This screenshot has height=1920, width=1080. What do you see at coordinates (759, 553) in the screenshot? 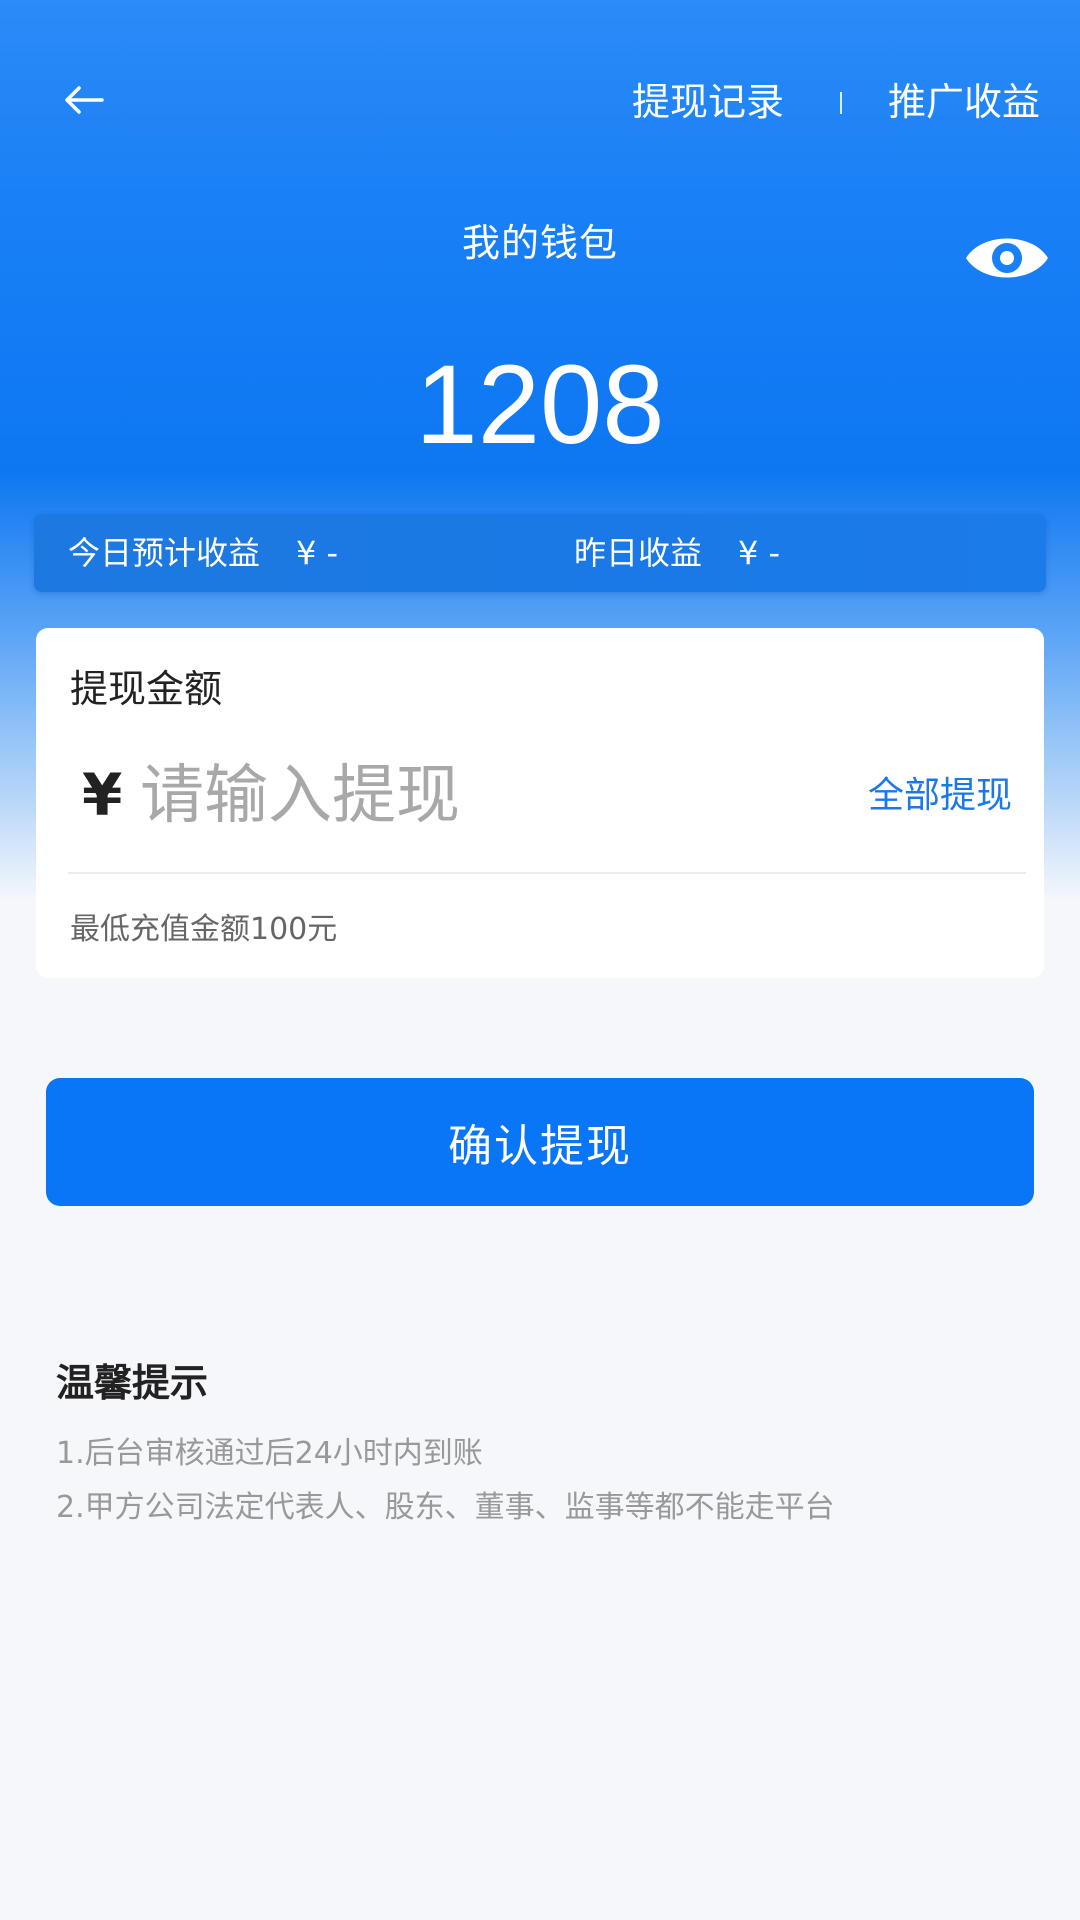
I see `yesterday-earnings-value: ¥ -` at bounding box center [759, 553].